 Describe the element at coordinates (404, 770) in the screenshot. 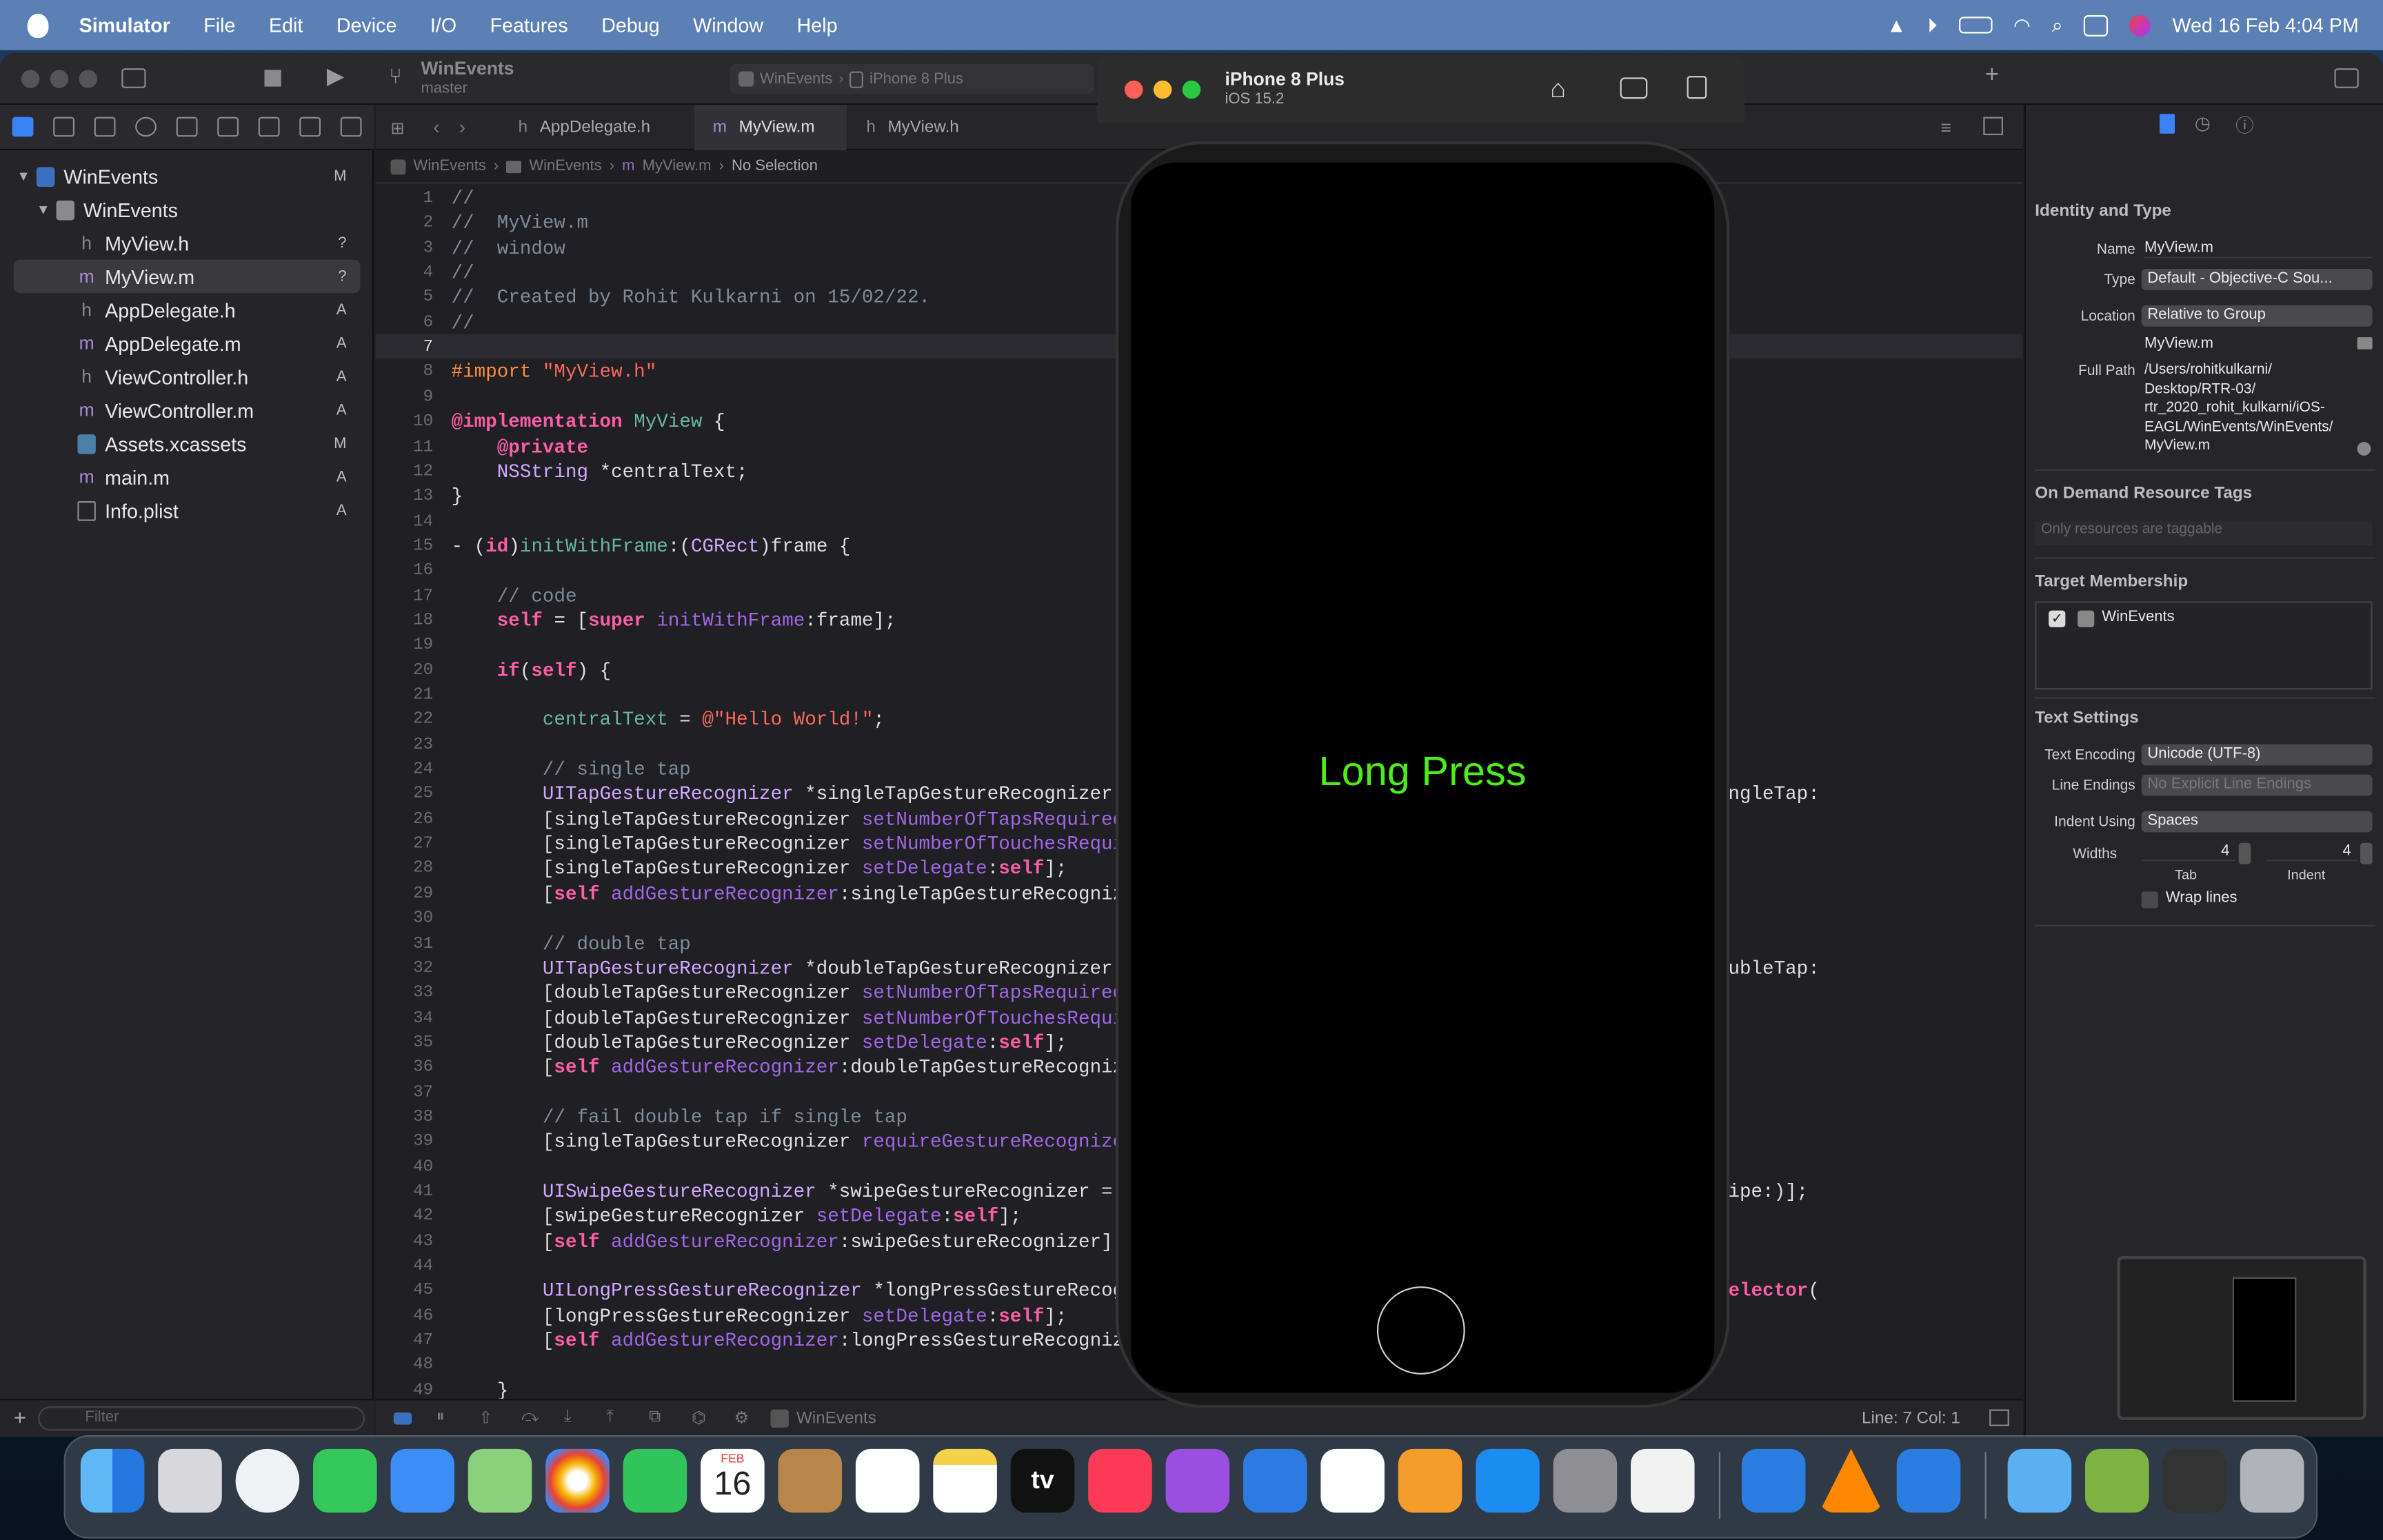

I see `line-number: 24` at that location.